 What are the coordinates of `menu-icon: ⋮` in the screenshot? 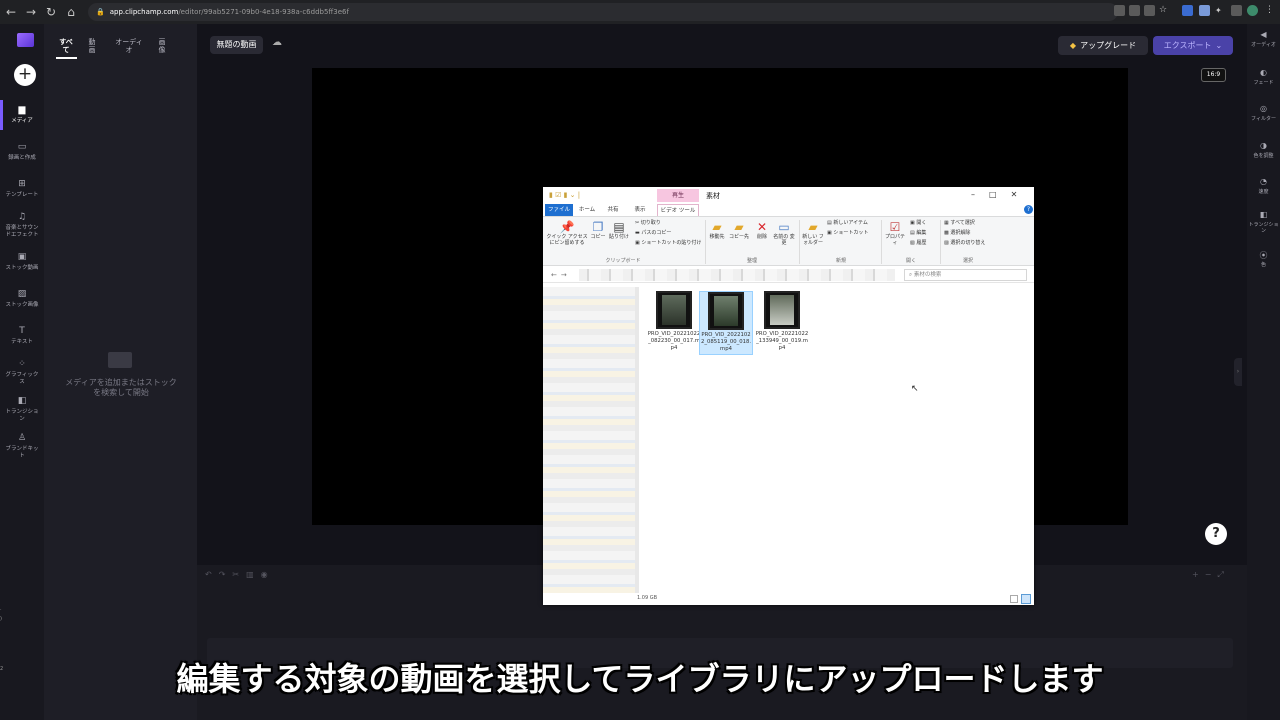 It's located at (1270, 10).